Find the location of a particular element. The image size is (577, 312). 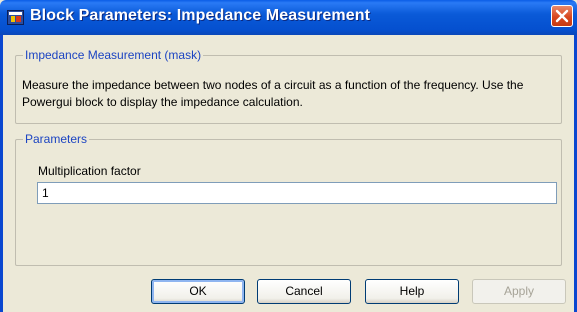

cancel-button: Cancel is located at coordinates (304, 291).